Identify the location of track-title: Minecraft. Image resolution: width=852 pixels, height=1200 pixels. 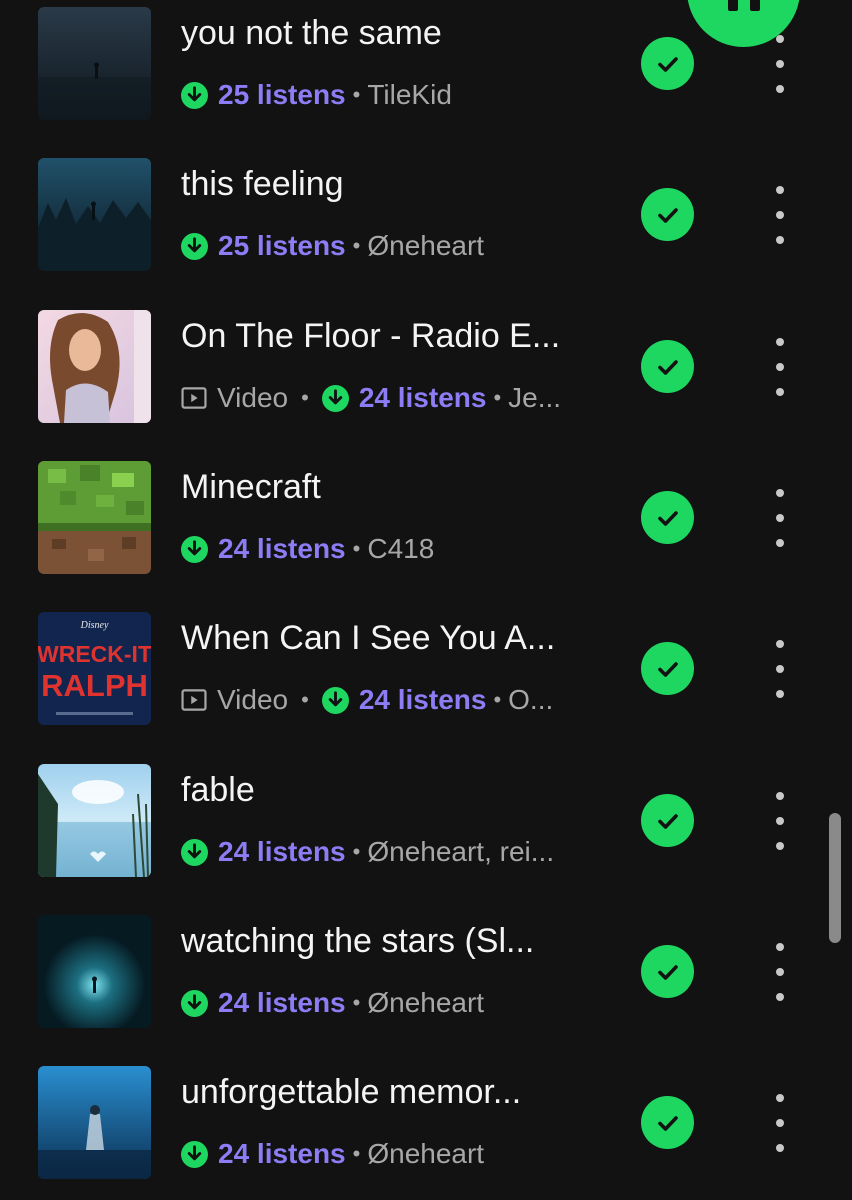
(251, 487).